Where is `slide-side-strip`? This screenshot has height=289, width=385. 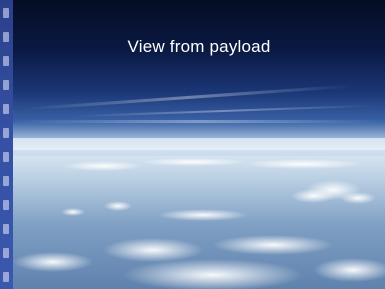
slide-side-strip is located at coordinates (6, 144).